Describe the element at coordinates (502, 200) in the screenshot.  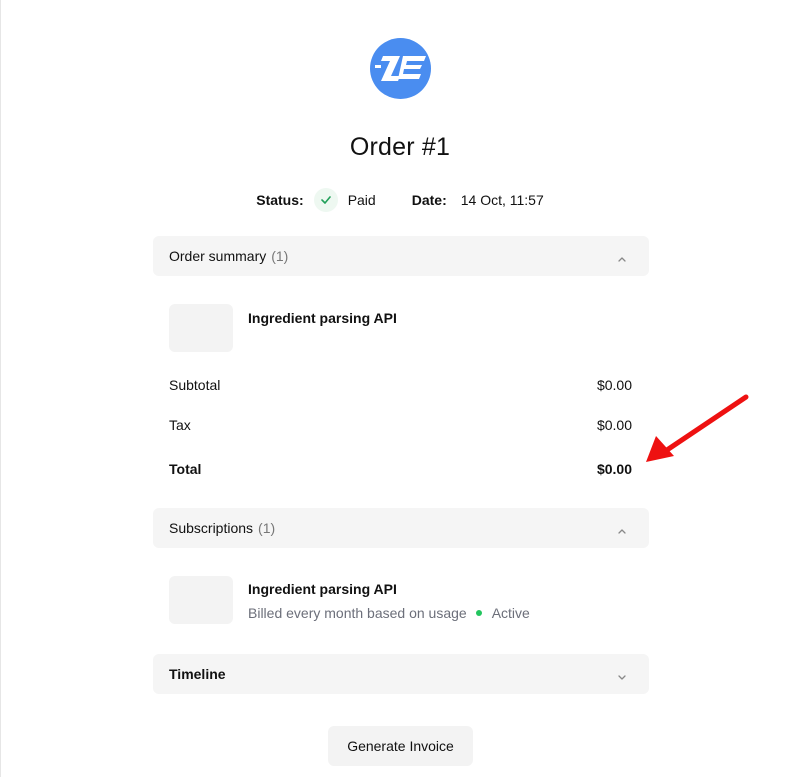
I see `date-value: 14 Oct, 11:57` at that location.